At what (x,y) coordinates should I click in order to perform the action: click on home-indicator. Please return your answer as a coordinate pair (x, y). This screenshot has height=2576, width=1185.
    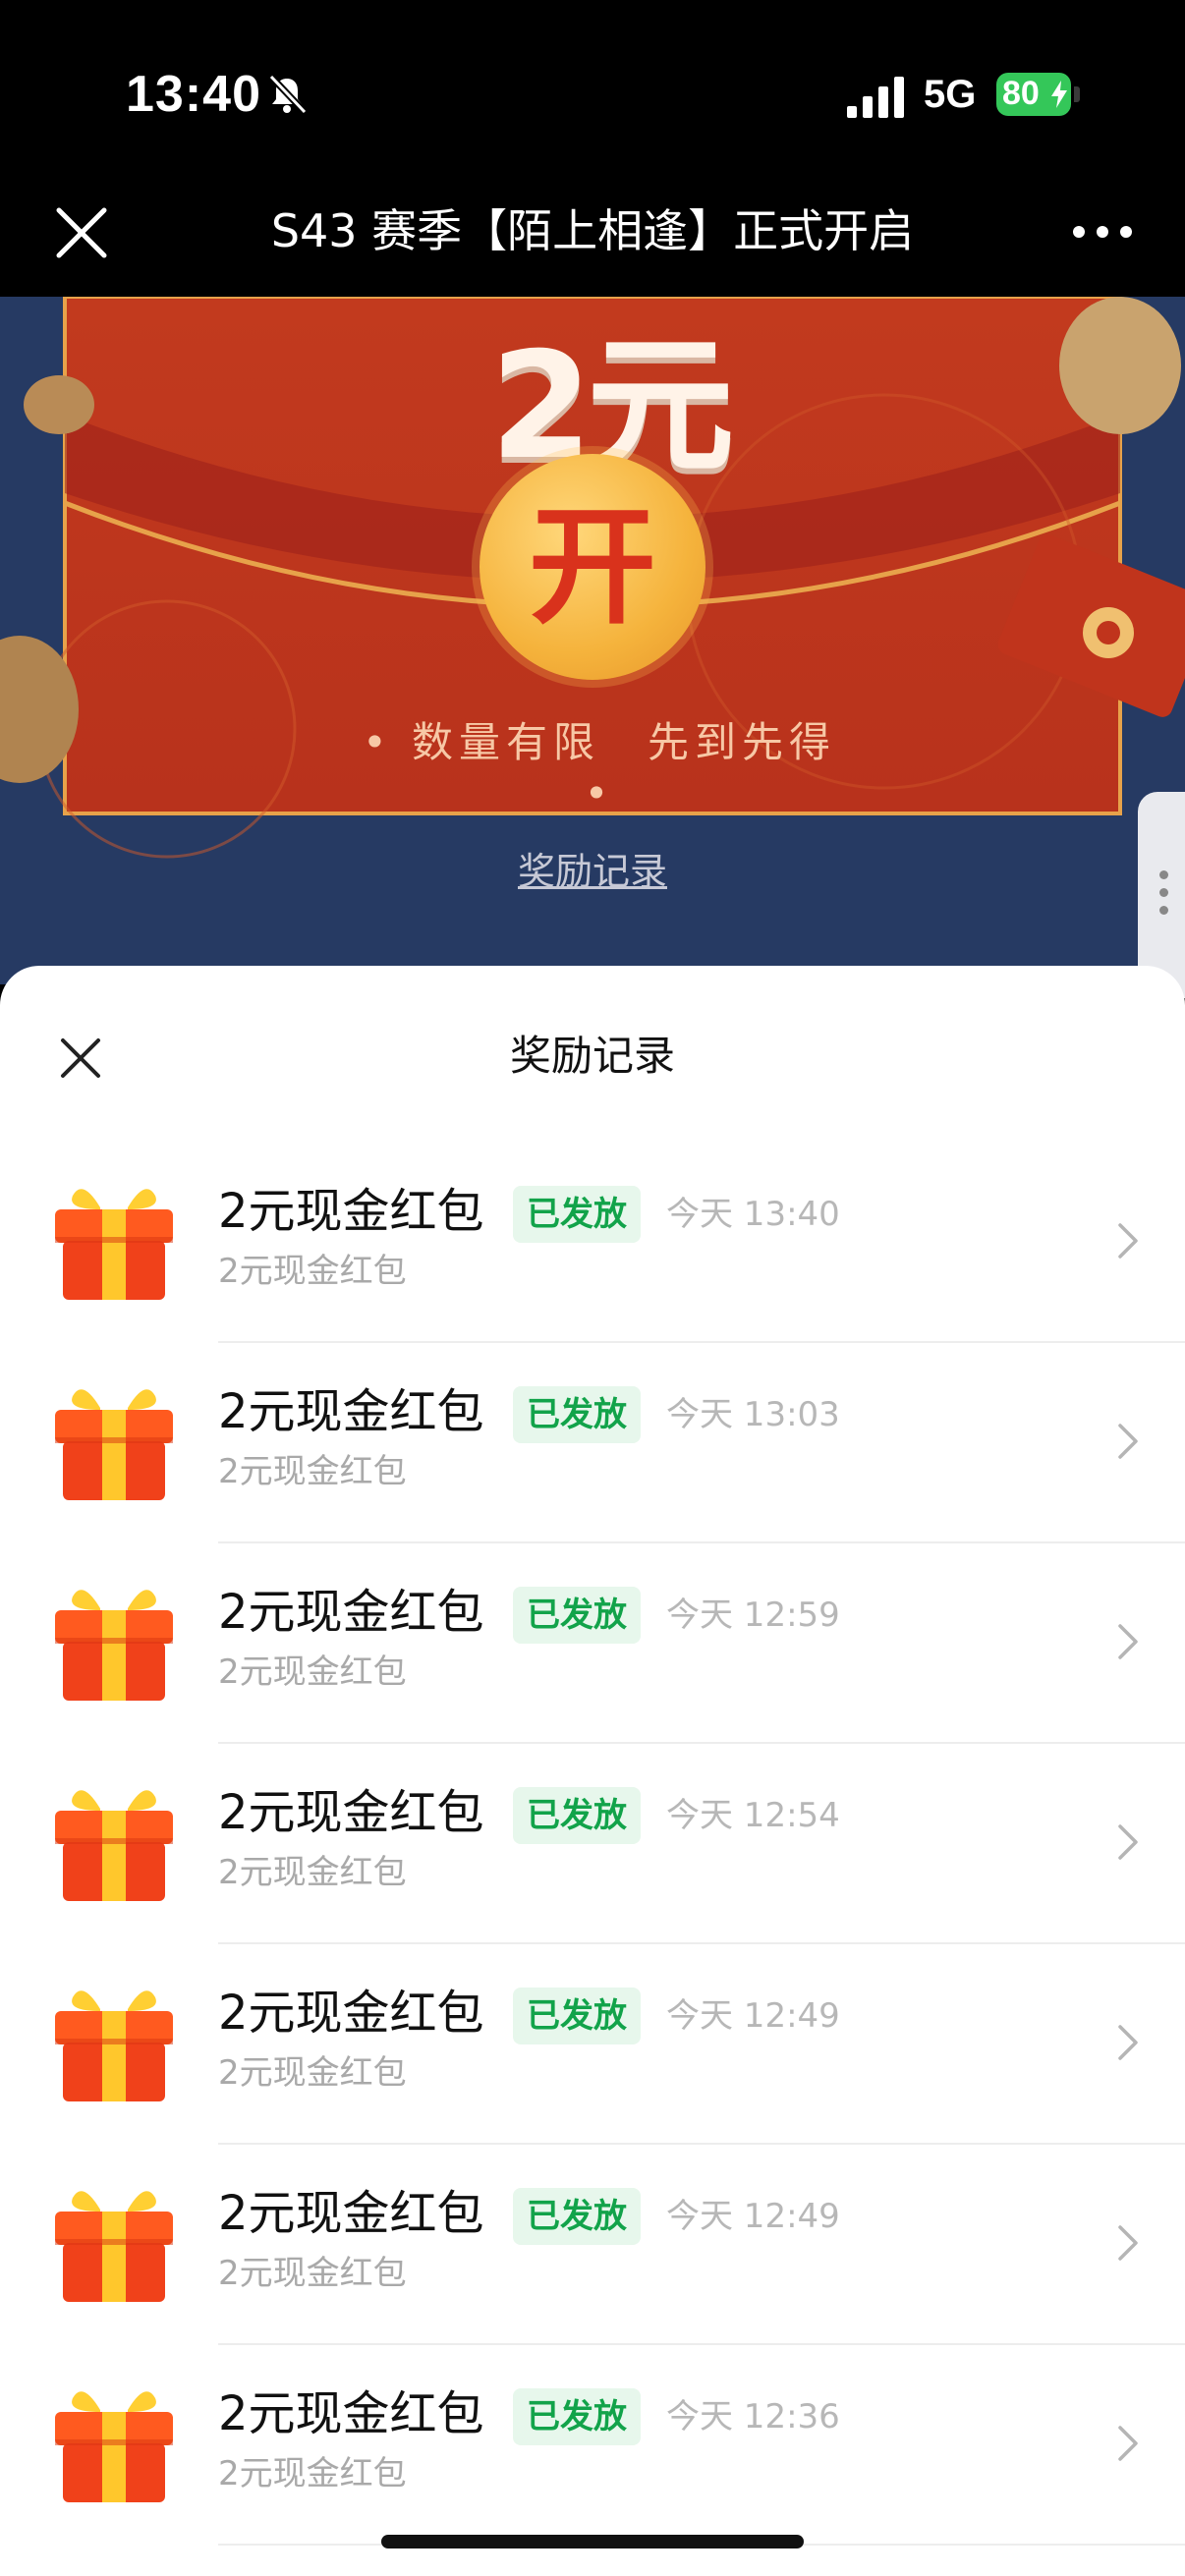
    Looking at the image, I should click on (592, 2541).